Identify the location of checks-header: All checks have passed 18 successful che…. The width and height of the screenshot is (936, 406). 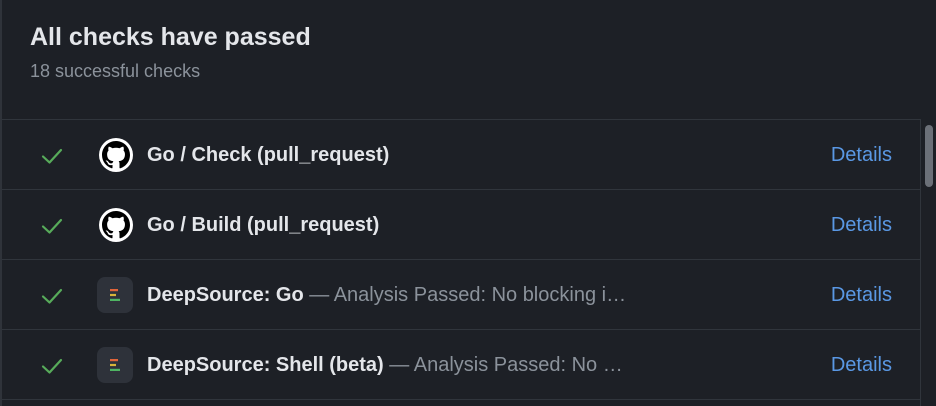
(170, 52).